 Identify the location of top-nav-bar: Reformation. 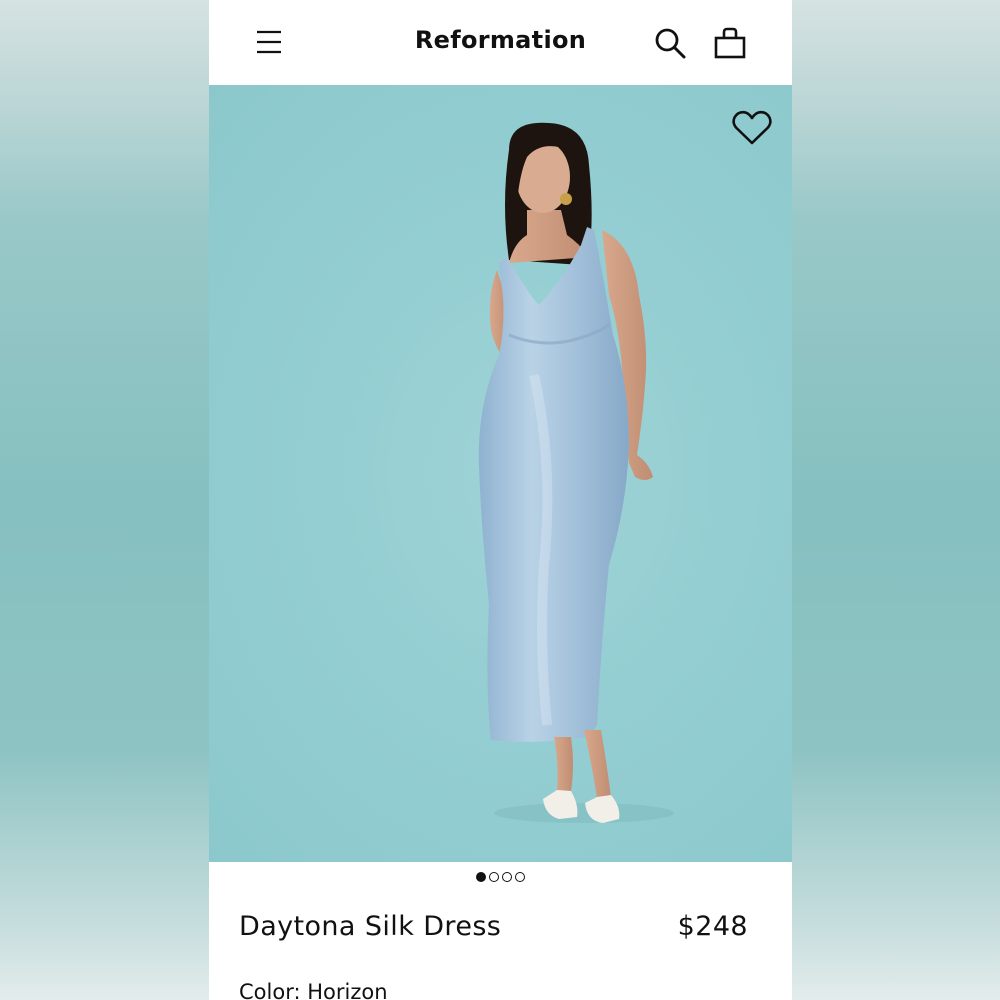
(500, 42).